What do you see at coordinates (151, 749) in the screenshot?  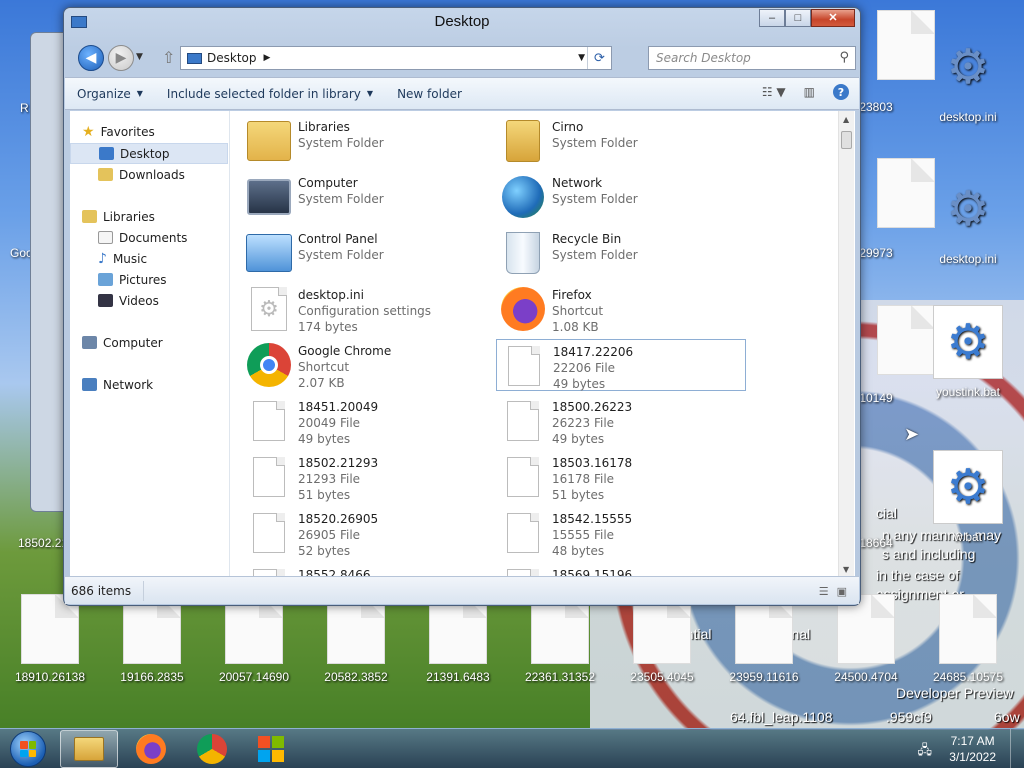 I see `taskbar-firefox` at bounding box center [151, 749].